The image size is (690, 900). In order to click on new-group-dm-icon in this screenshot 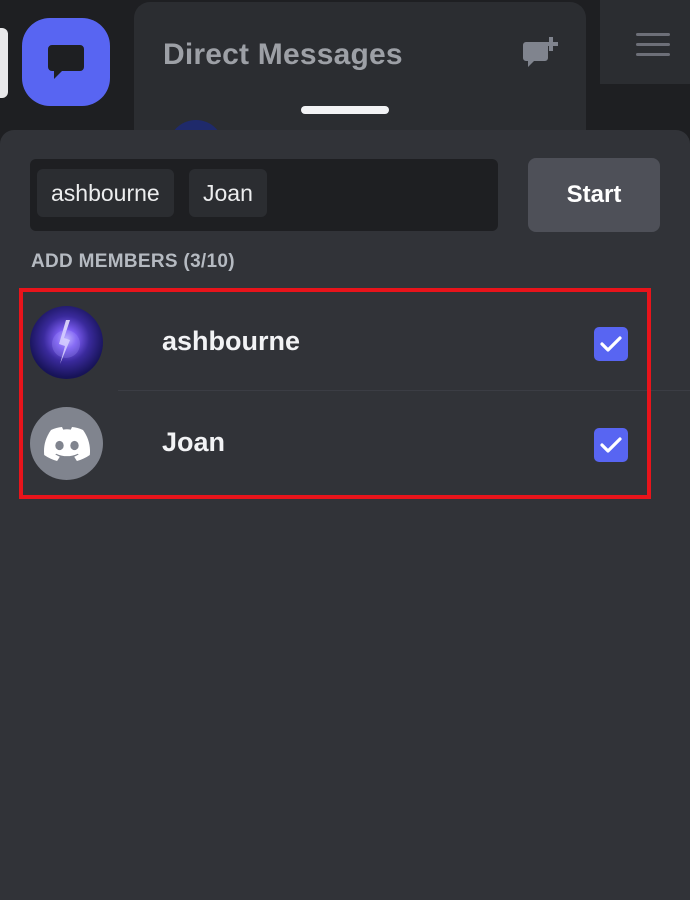, I will do `click(541, 54)`.